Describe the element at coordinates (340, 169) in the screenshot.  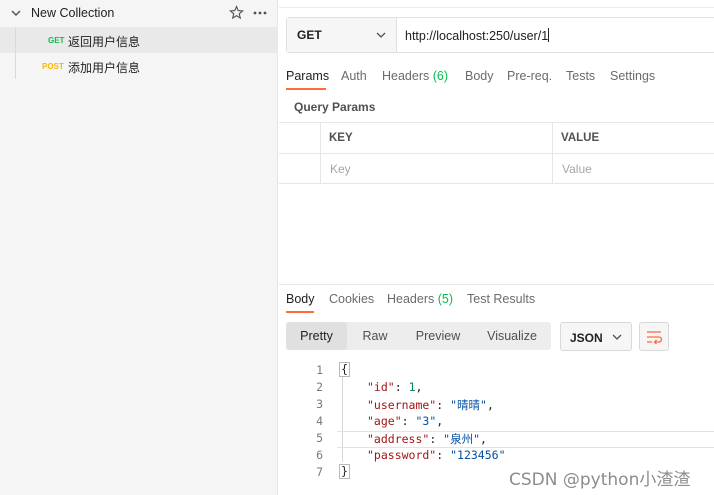
I see `param-key-input: Key` at that location.